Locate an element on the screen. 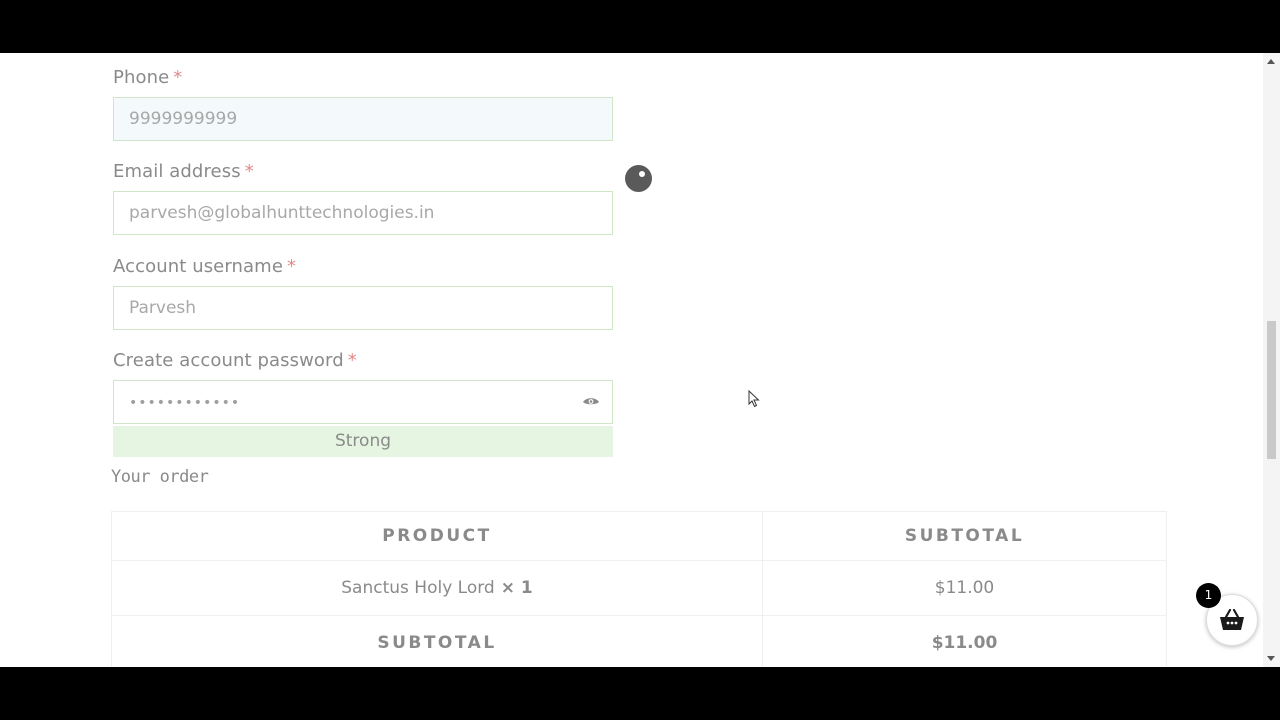 The image size is (1280, 720). product-subtotal: $11.00 is located at coordinates (964, 588).